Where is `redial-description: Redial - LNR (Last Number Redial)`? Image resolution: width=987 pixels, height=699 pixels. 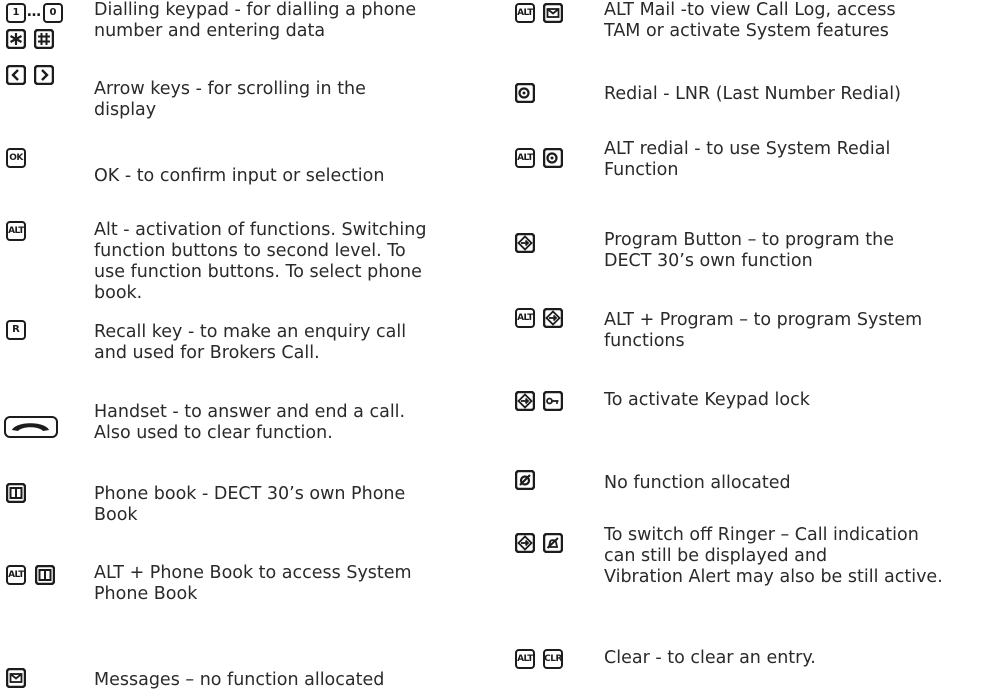 redial-description: Redial - LNR (Last Number Redial) is located at coordinates (752, 94).